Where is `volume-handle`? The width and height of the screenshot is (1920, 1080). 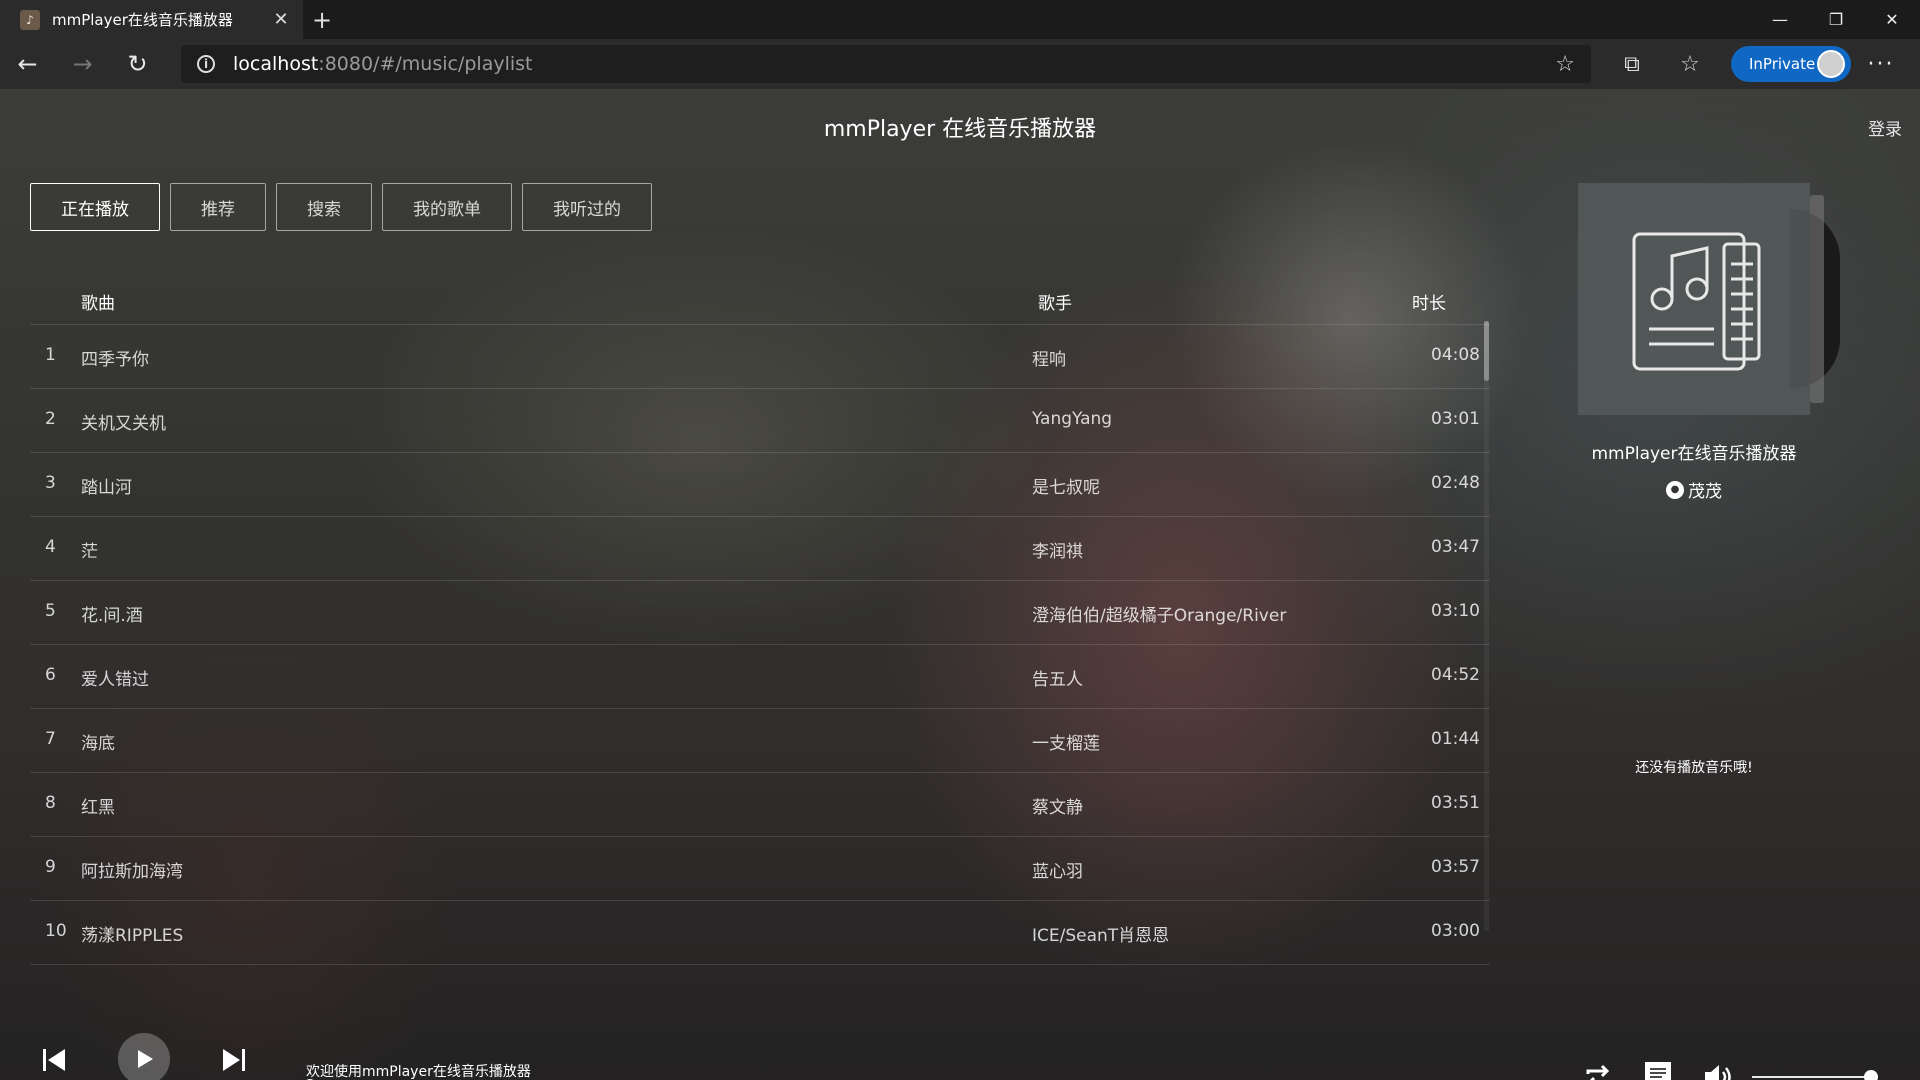
volume-handle is located at coordinates (1871, 1075).